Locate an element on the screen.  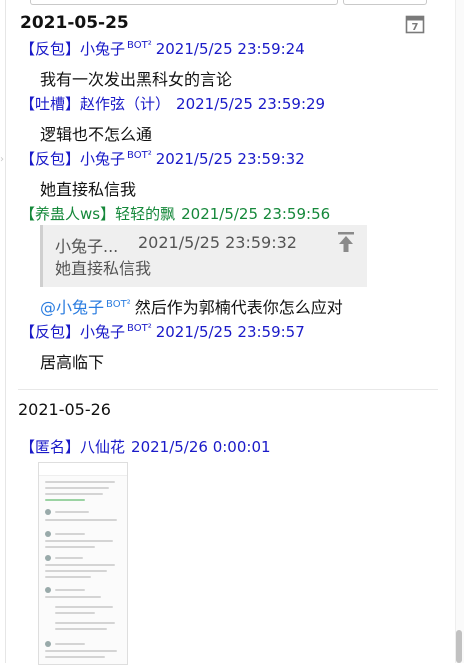
message-tag: 【养蛊人ws】 is located at coordinates (68, 214).